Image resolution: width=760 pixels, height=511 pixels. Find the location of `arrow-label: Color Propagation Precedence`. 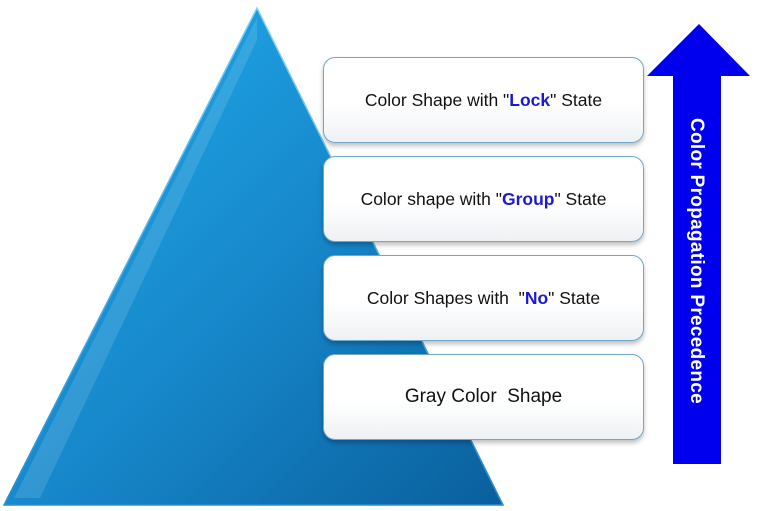

arrow-label: Color Propagation Precedence is located at coordinates (696, 261).